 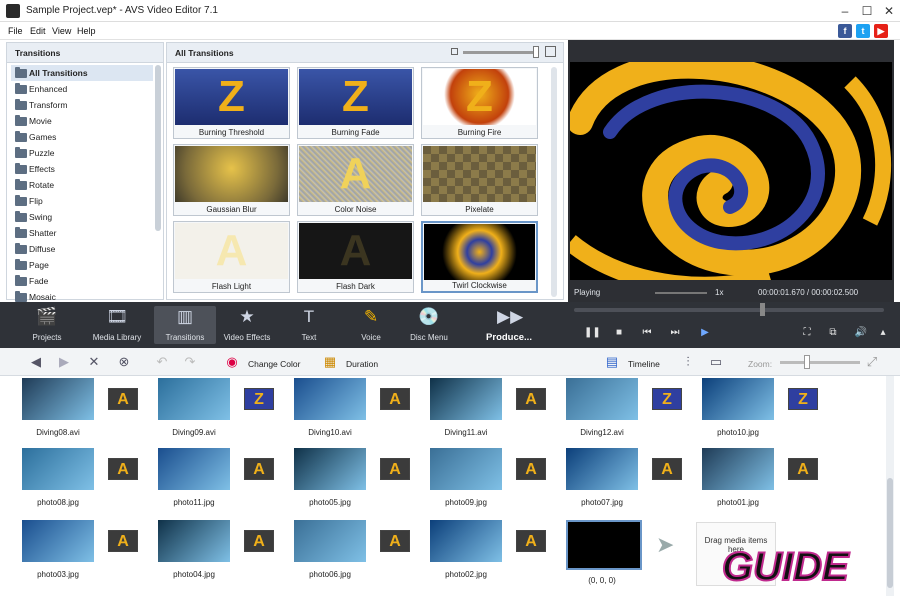 What do you see at coordinates (716, 362) in the screenshot?
I see `display-mode-icon: ▭` at bounding box center [716, 362].